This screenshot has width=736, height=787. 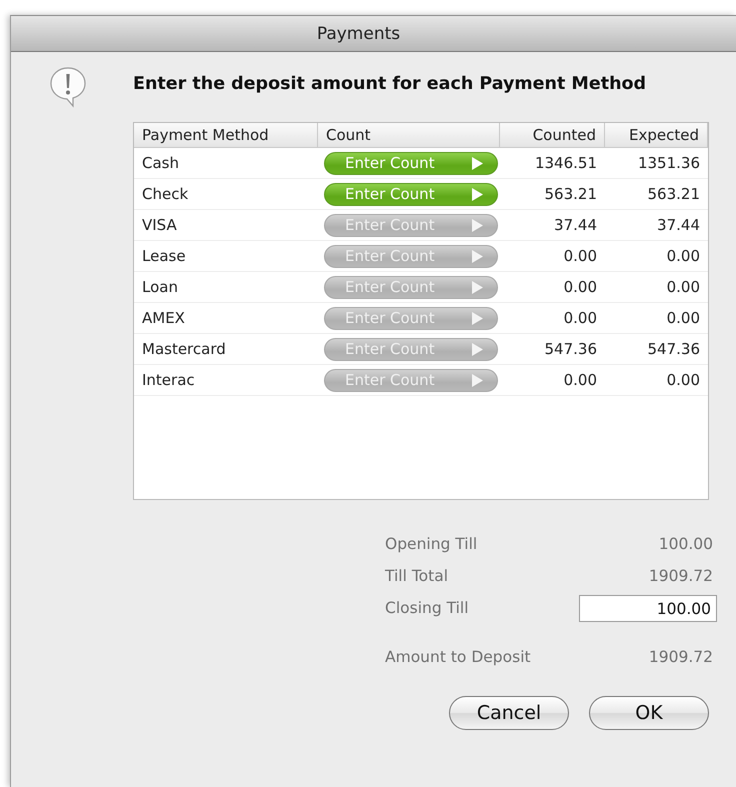 I want to click on summary-label: Opening Till, so click(x=431, y=544).